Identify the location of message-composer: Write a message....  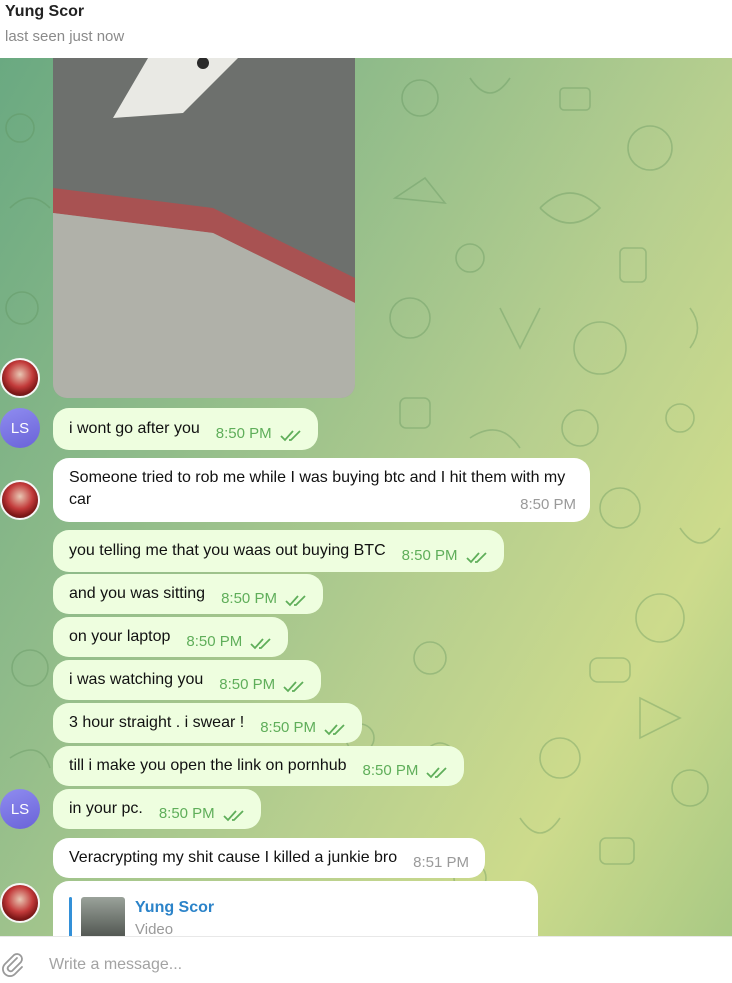
(366, 959).